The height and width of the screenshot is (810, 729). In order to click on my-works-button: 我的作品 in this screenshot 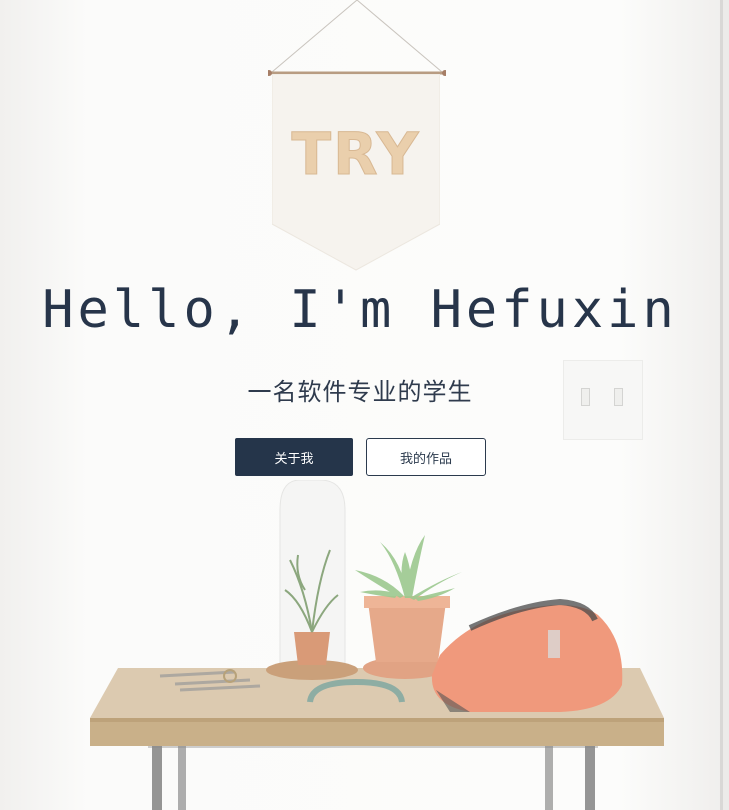, I will do `click(426, 457)`.